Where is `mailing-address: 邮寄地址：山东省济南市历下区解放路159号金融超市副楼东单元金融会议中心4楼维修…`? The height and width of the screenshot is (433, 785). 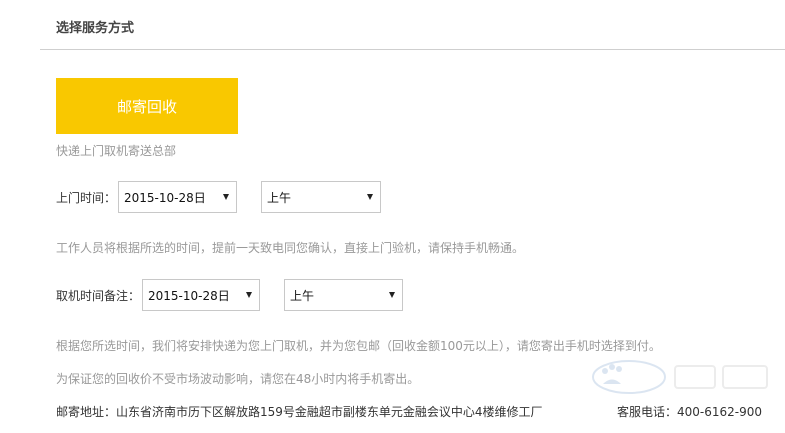
mailing-address: 邮寄地址：山东省济南市历下区解放路159号金融超市副楼东单元金融会议中心4楼维修… is located at coordinates (299, 412).